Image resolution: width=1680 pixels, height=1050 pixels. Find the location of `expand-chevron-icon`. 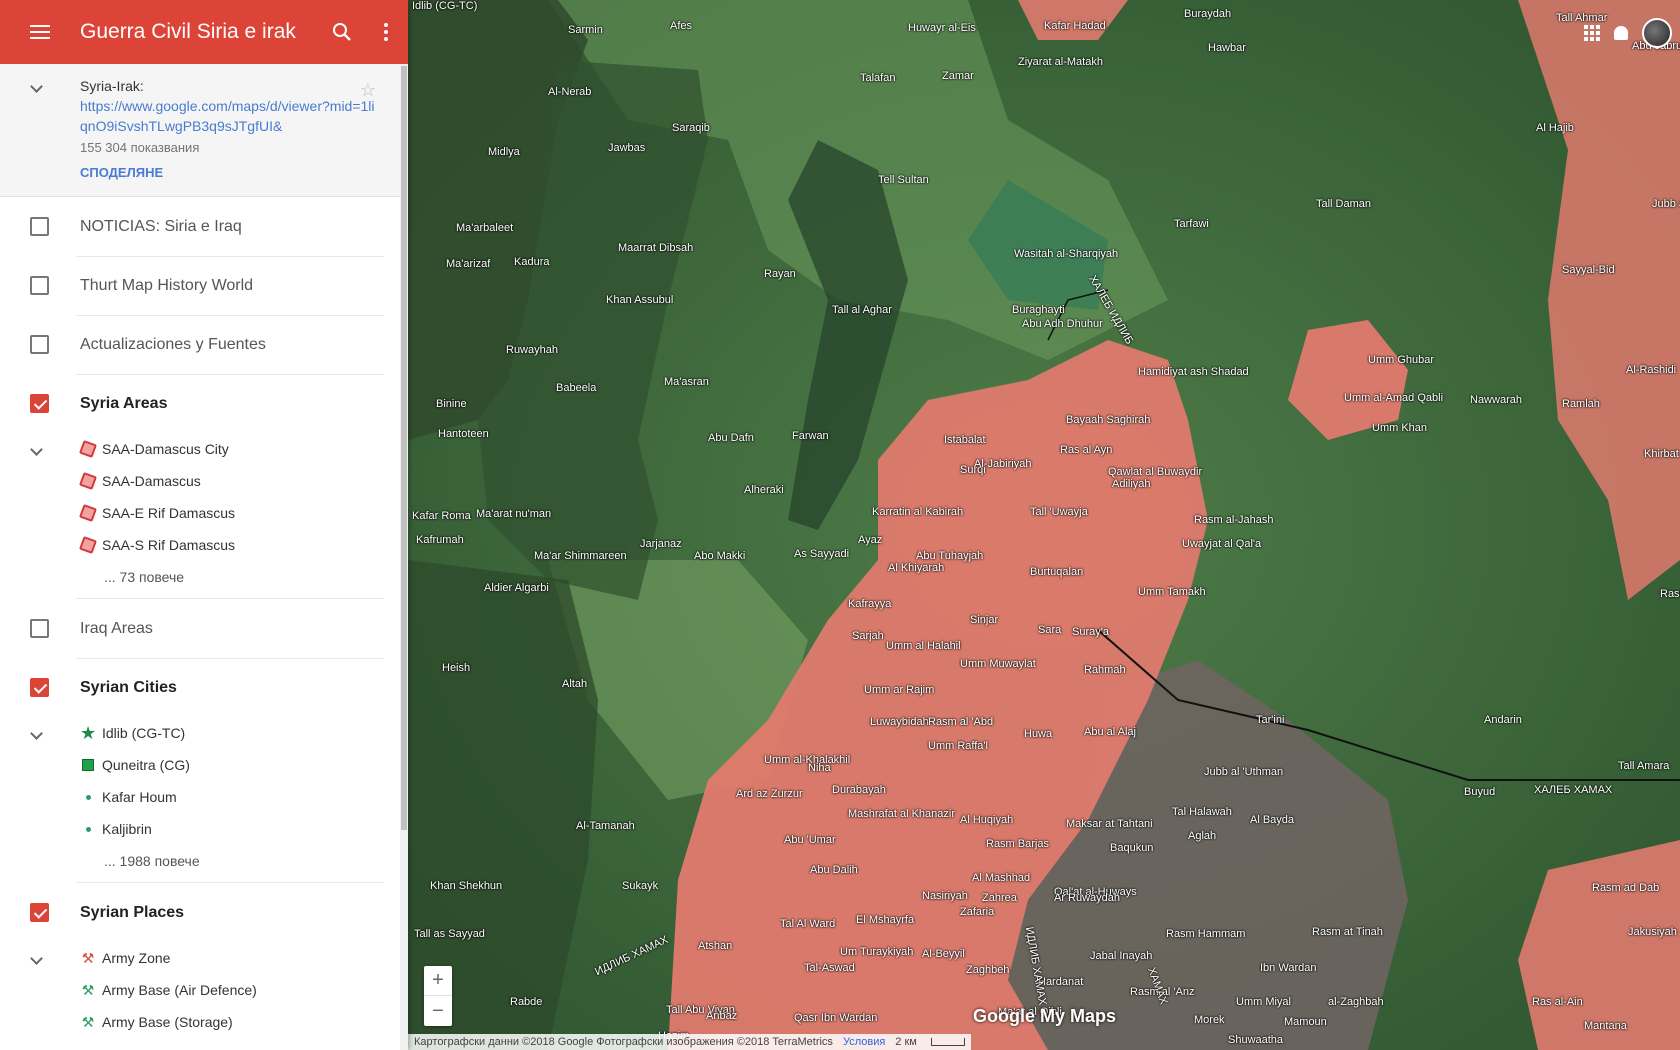

expand-chevron-icon is located at coordinates (36, 733).